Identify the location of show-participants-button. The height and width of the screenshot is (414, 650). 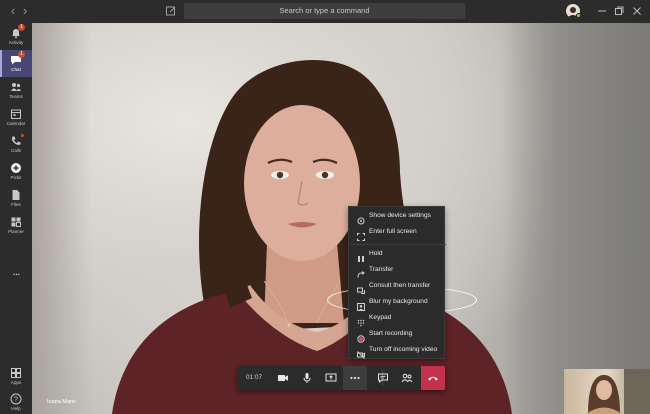
(407, 378).